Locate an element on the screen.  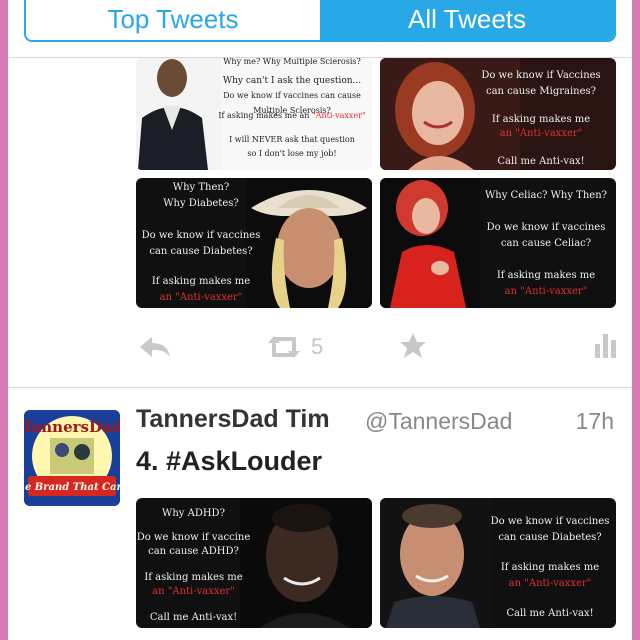
reply-icon is located at coordinates (155, 347).